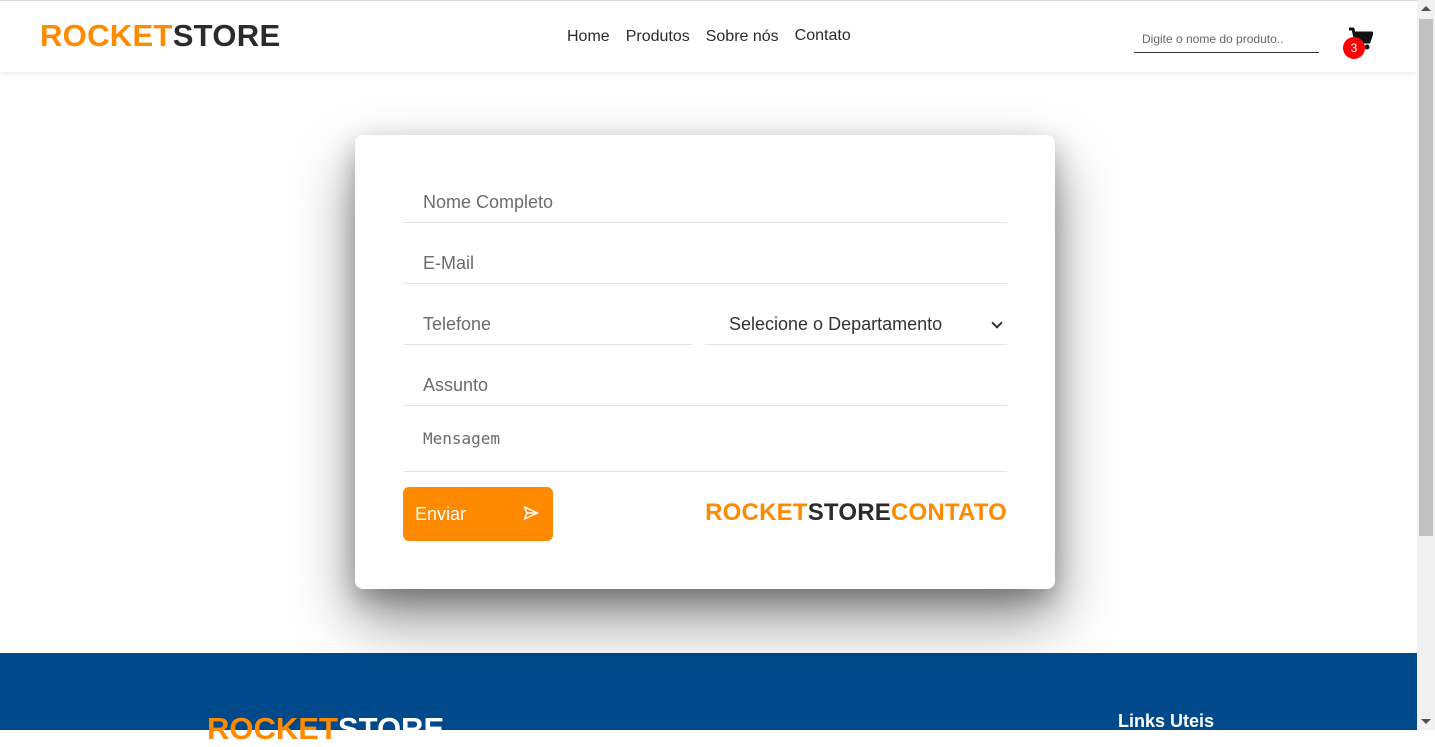 The image size is (1435, 747). I want to click on scroll-down-arrow-icon, so click(1426, 721).